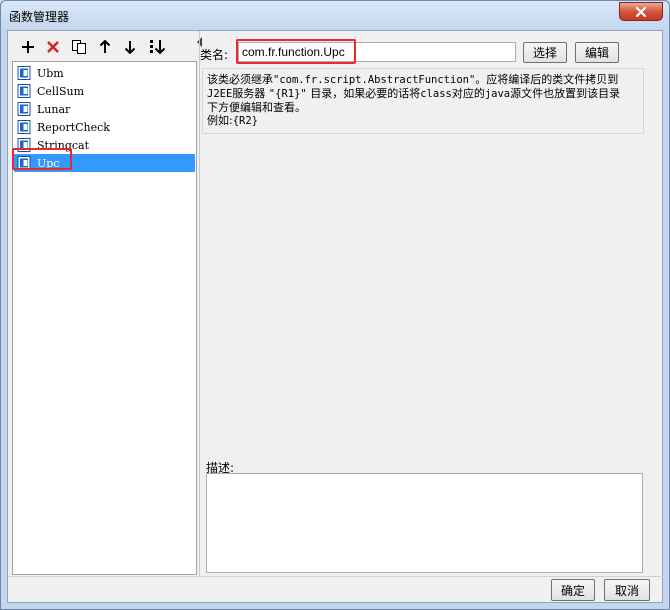  What do you see at coordinates (597, 52) in the screenshot?
I see `edit-button: 编辑` at bounding box center [597, 52].